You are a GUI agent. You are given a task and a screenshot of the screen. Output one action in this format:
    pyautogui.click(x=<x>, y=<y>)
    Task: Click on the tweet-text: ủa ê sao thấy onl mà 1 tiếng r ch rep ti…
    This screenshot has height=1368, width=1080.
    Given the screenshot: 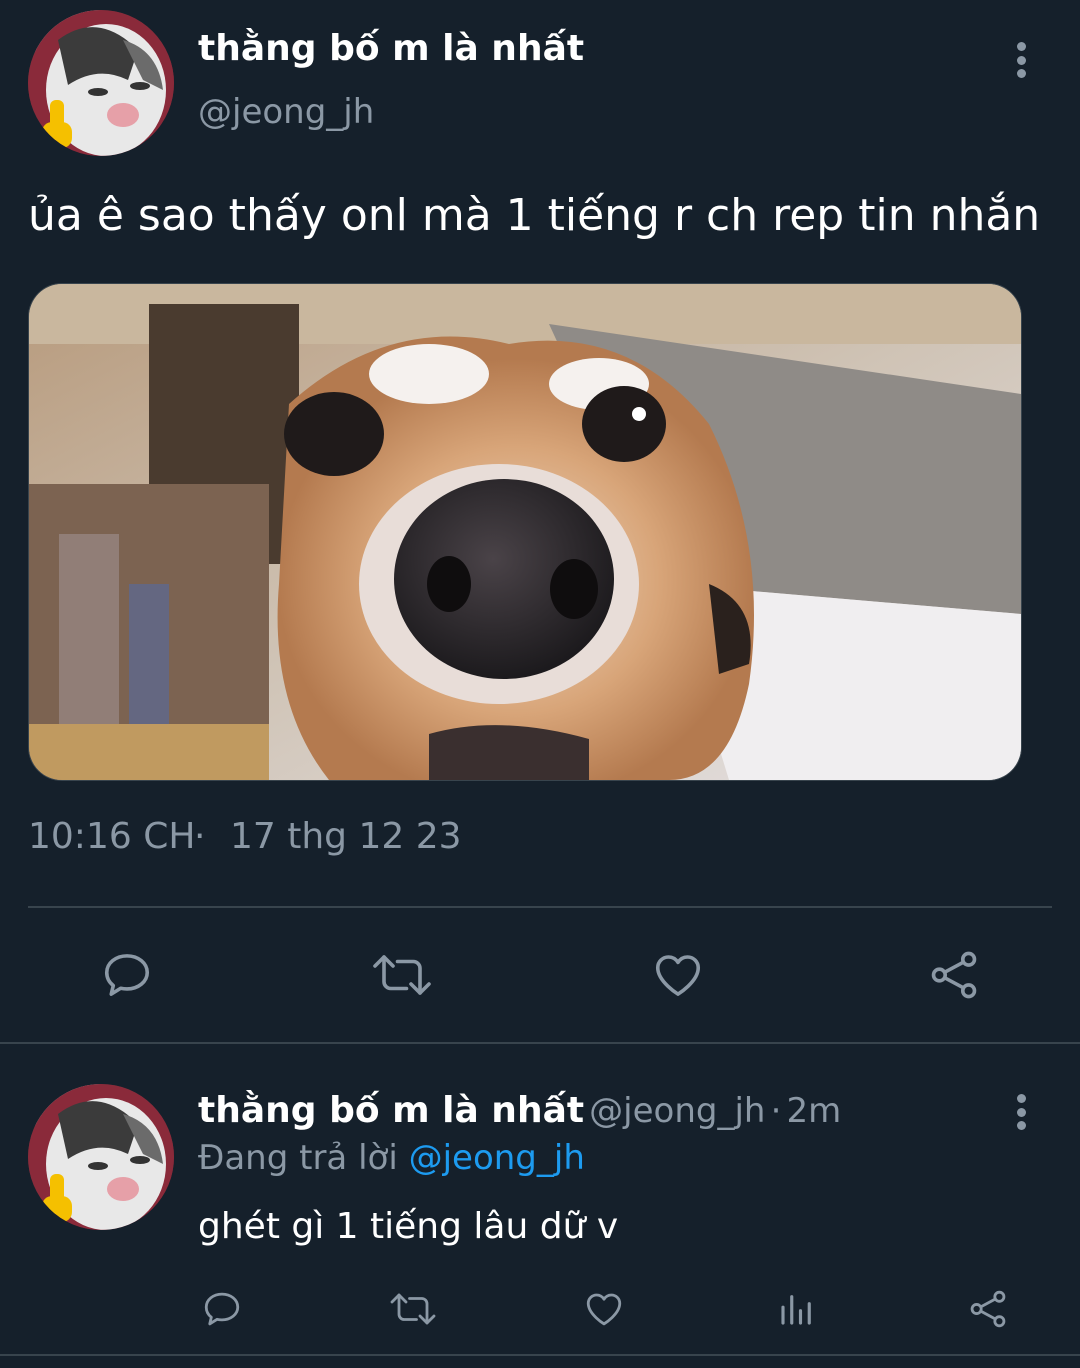 What is the action you would take?
    pyautogui.click(x=534, y=215)
    